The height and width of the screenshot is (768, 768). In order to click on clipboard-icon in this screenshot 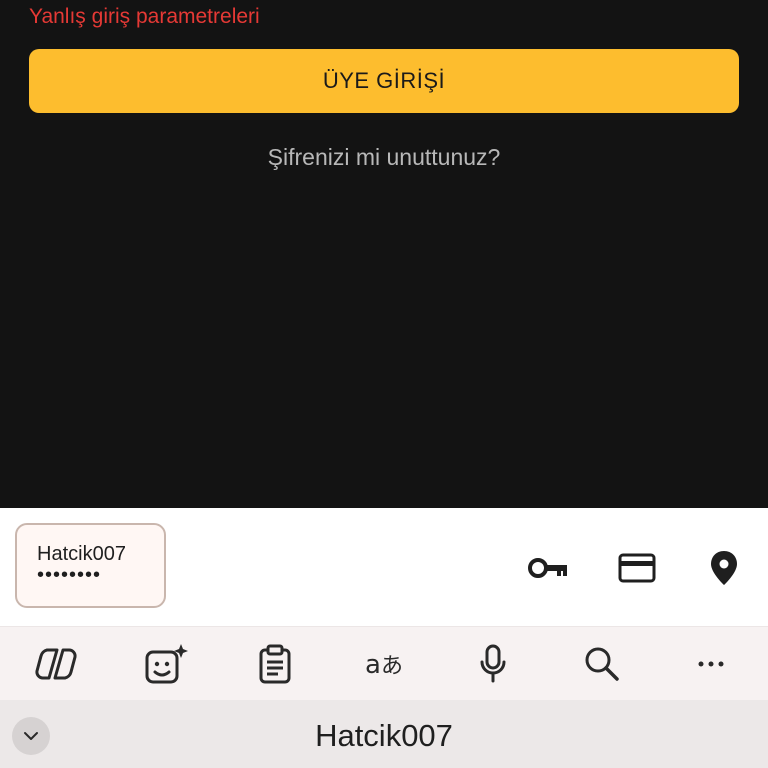, I will do `click(275, 664)`.